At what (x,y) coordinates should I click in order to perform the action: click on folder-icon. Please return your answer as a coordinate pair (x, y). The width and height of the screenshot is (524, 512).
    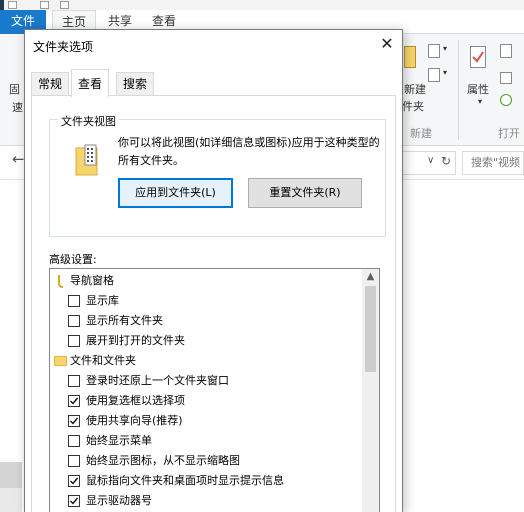
    Looking at the image, I should click on (60, 361).